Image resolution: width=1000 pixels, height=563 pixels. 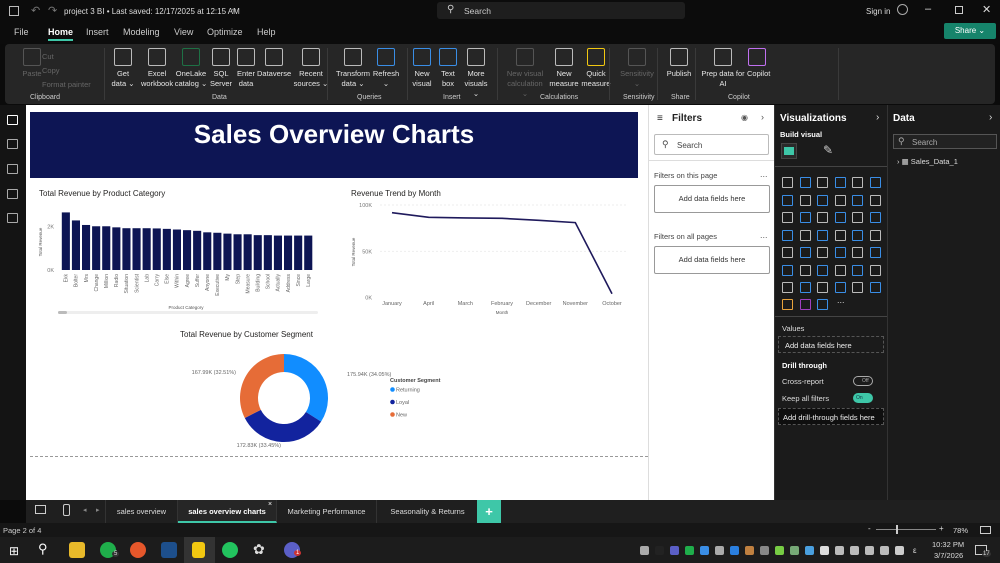 What do you see at coordinates (138, 550) in the screenshot?
I see `firefox-icon` at bounding box center [138, 550].